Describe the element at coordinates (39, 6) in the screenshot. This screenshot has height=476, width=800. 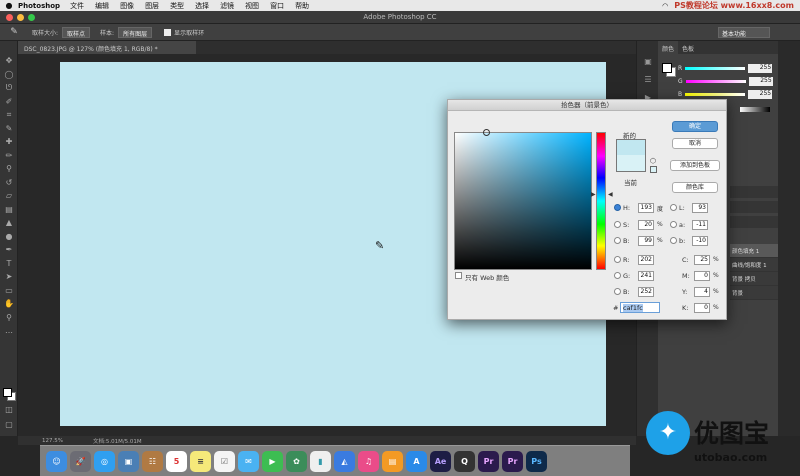
I see `menu-app-name: Photoshop` at that location.